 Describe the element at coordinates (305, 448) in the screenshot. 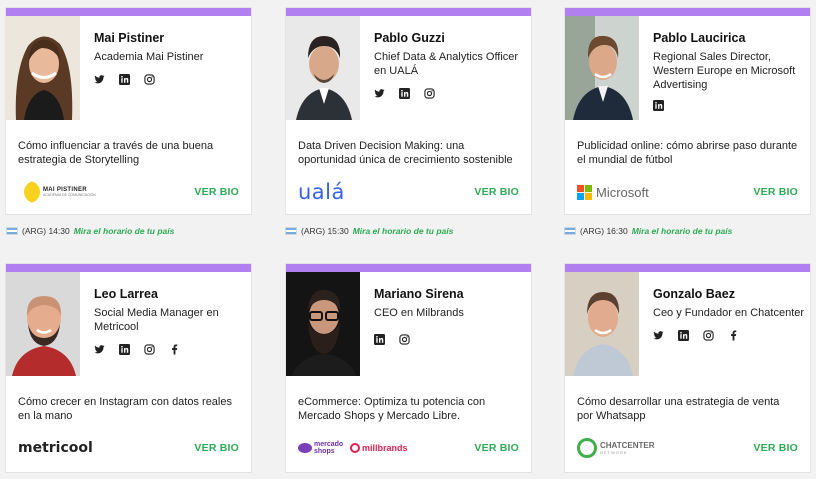

I see `mercado-shops-icon` at that location.